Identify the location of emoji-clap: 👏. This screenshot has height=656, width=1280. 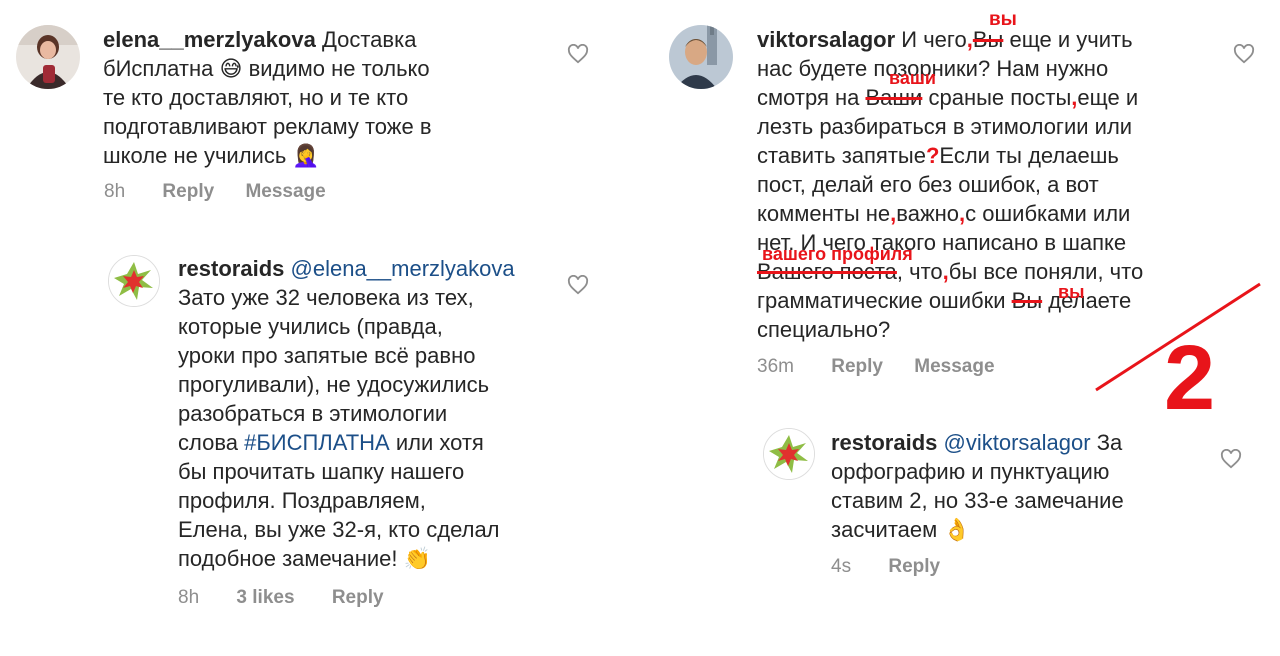
(417, 558).